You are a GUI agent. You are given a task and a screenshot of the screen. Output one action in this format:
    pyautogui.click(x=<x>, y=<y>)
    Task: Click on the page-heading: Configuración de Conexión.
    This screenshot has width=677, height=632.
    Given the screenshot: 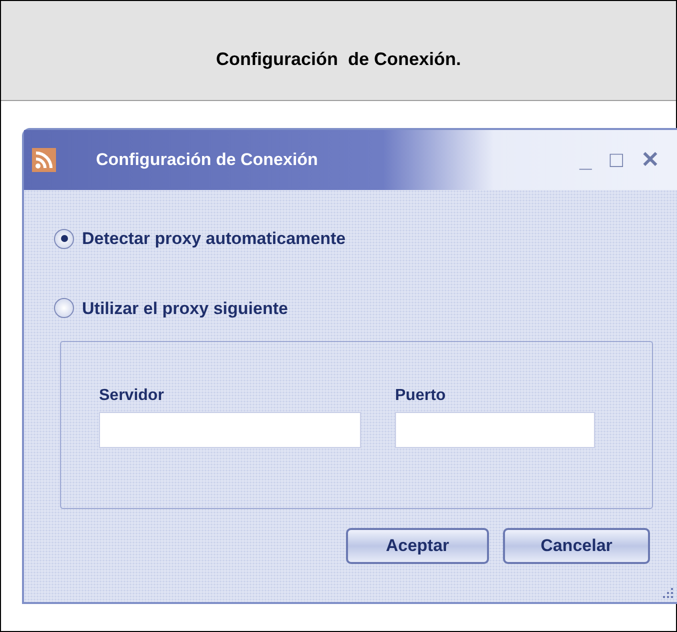 What is the action you would take?
    pyautogui.click(x=338, y=59)
    